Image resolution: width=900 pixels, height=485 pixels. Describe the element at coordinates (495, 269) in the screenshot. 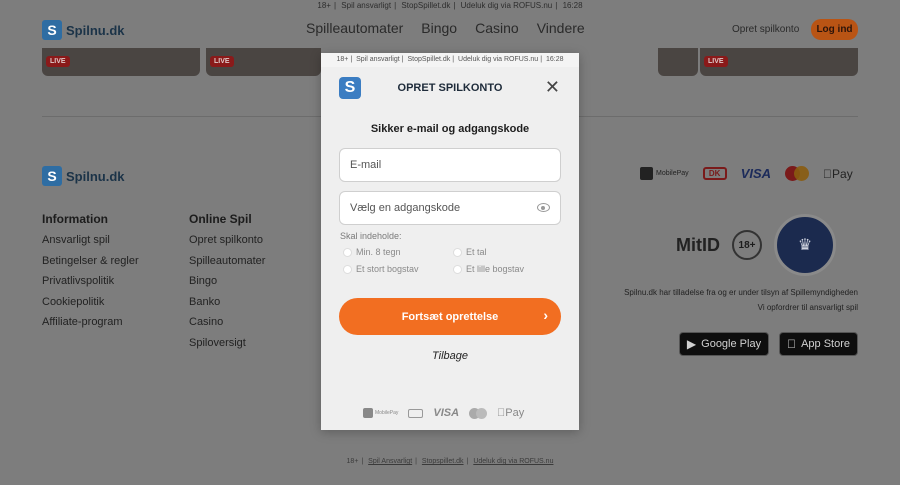

I see `requirement-label: Et lille bogstav` at that location.